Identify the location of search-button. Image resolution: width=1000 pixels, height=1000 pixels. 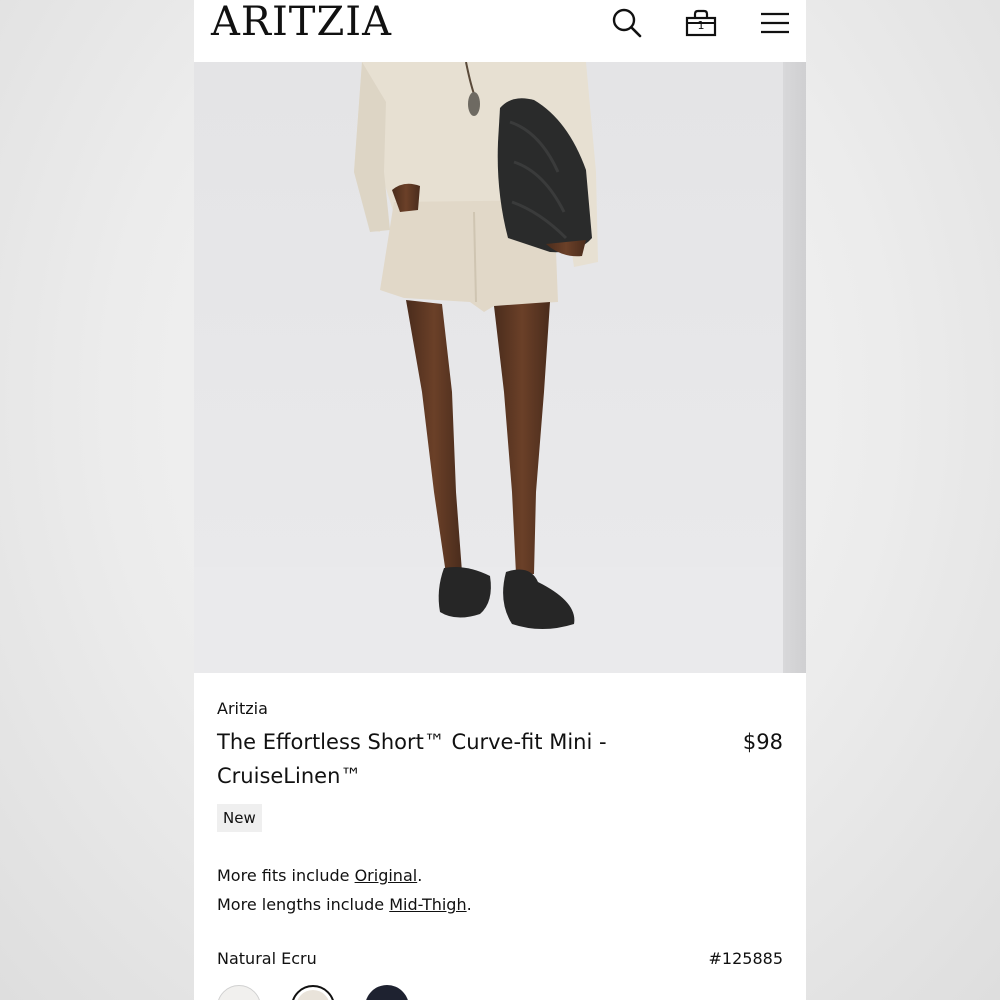
(627, 23).